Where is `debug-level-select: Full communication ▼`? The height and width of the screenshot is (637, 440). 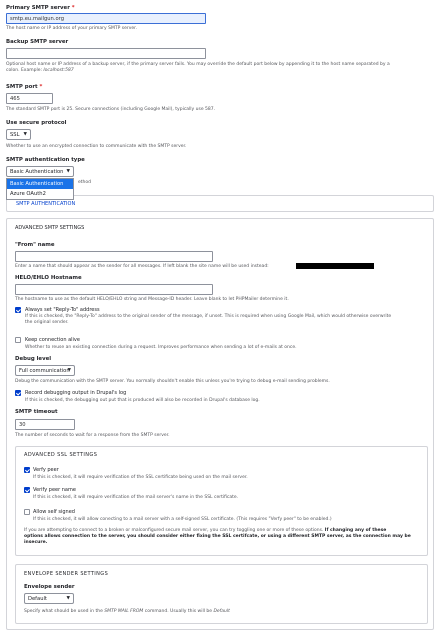
debug-level-select: Full communication ▼ is located at coordinates (45, 370).